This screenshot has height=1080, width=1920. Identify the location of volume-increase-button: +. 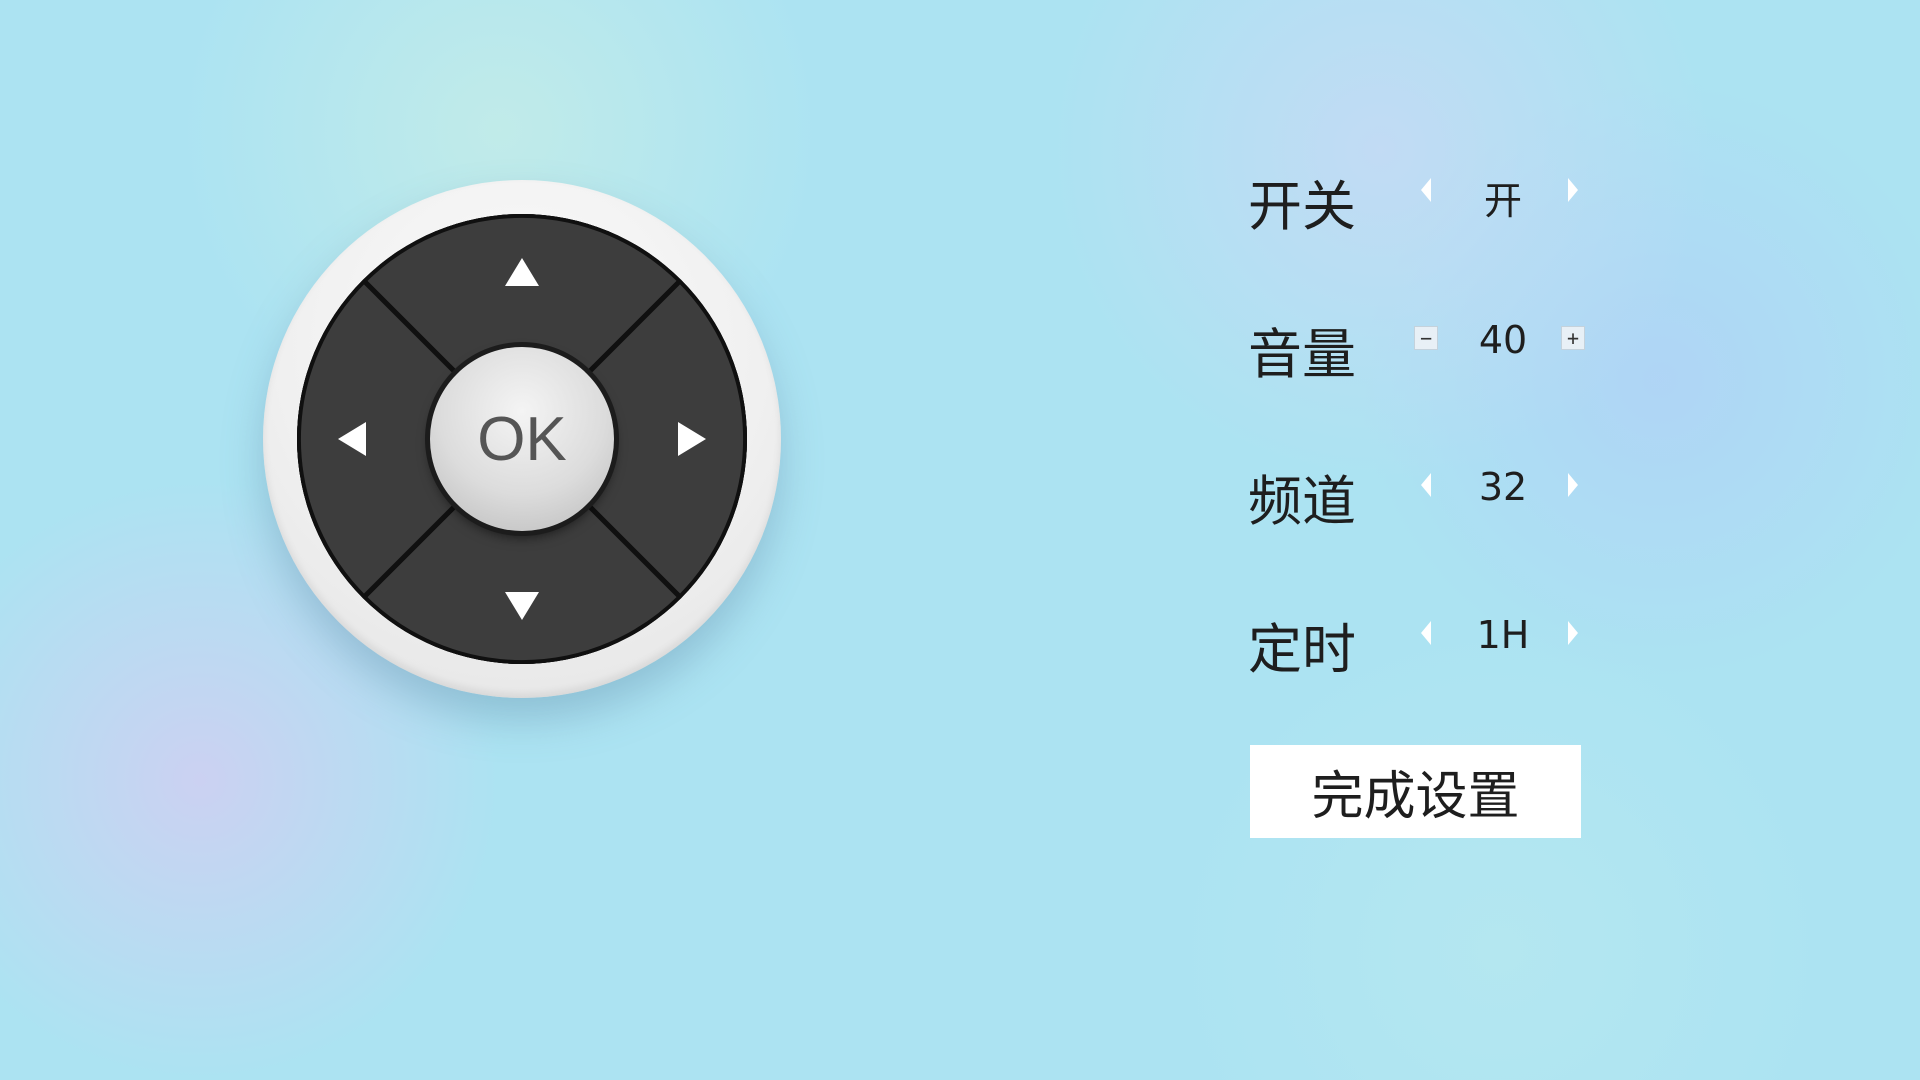
(1573, 338).